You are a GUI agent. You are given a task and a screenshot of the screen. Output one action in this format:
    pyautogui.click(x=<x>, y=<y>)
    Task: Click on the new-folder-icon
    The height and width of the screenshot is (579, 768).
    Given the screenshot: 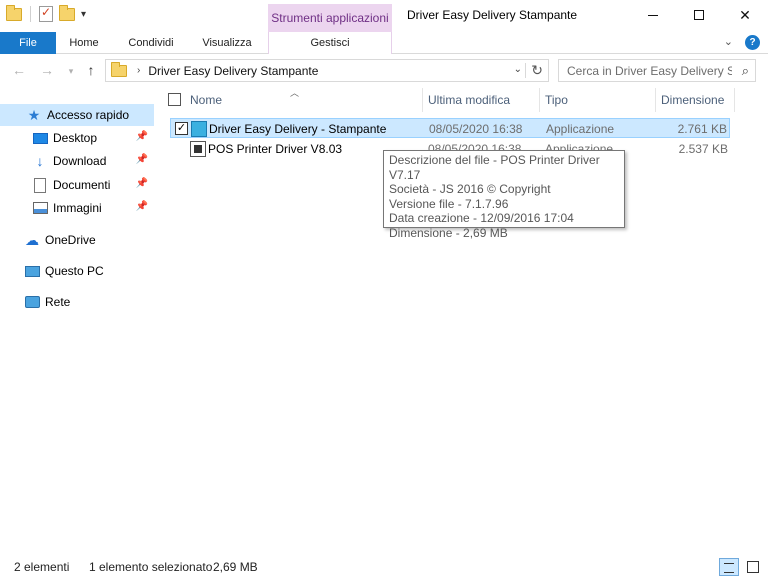 What is the action you would take?
    pyautogui.click(x=67, y=12)
    